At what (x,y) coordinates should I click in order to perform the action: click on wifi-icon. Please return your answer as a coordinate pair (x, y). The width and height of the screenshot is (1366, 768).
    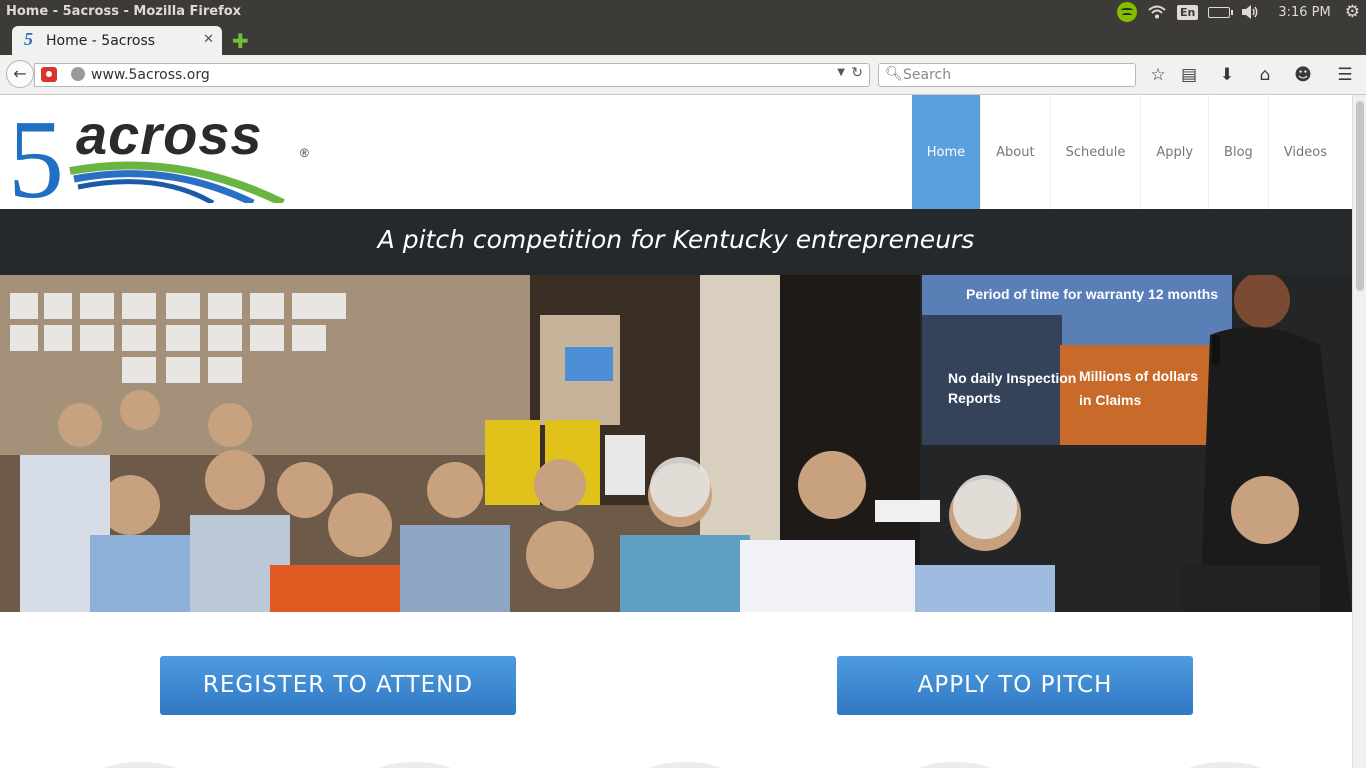
    Looking at the image, I should click on (1157, 12).